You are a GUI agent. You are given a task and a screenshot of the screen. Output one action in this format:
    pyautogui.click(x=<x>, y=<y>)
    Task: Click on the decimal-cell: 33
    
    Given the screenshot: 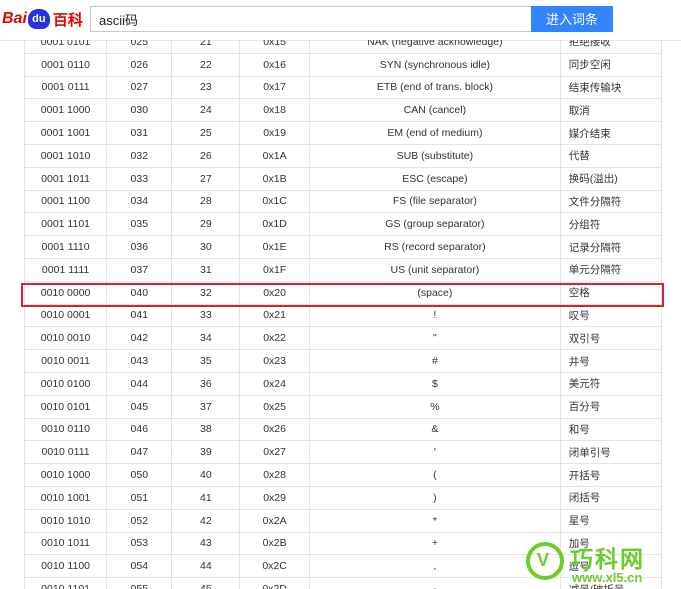 What is the action you would take?
    pyautogui.click(x=206, y=315)
    